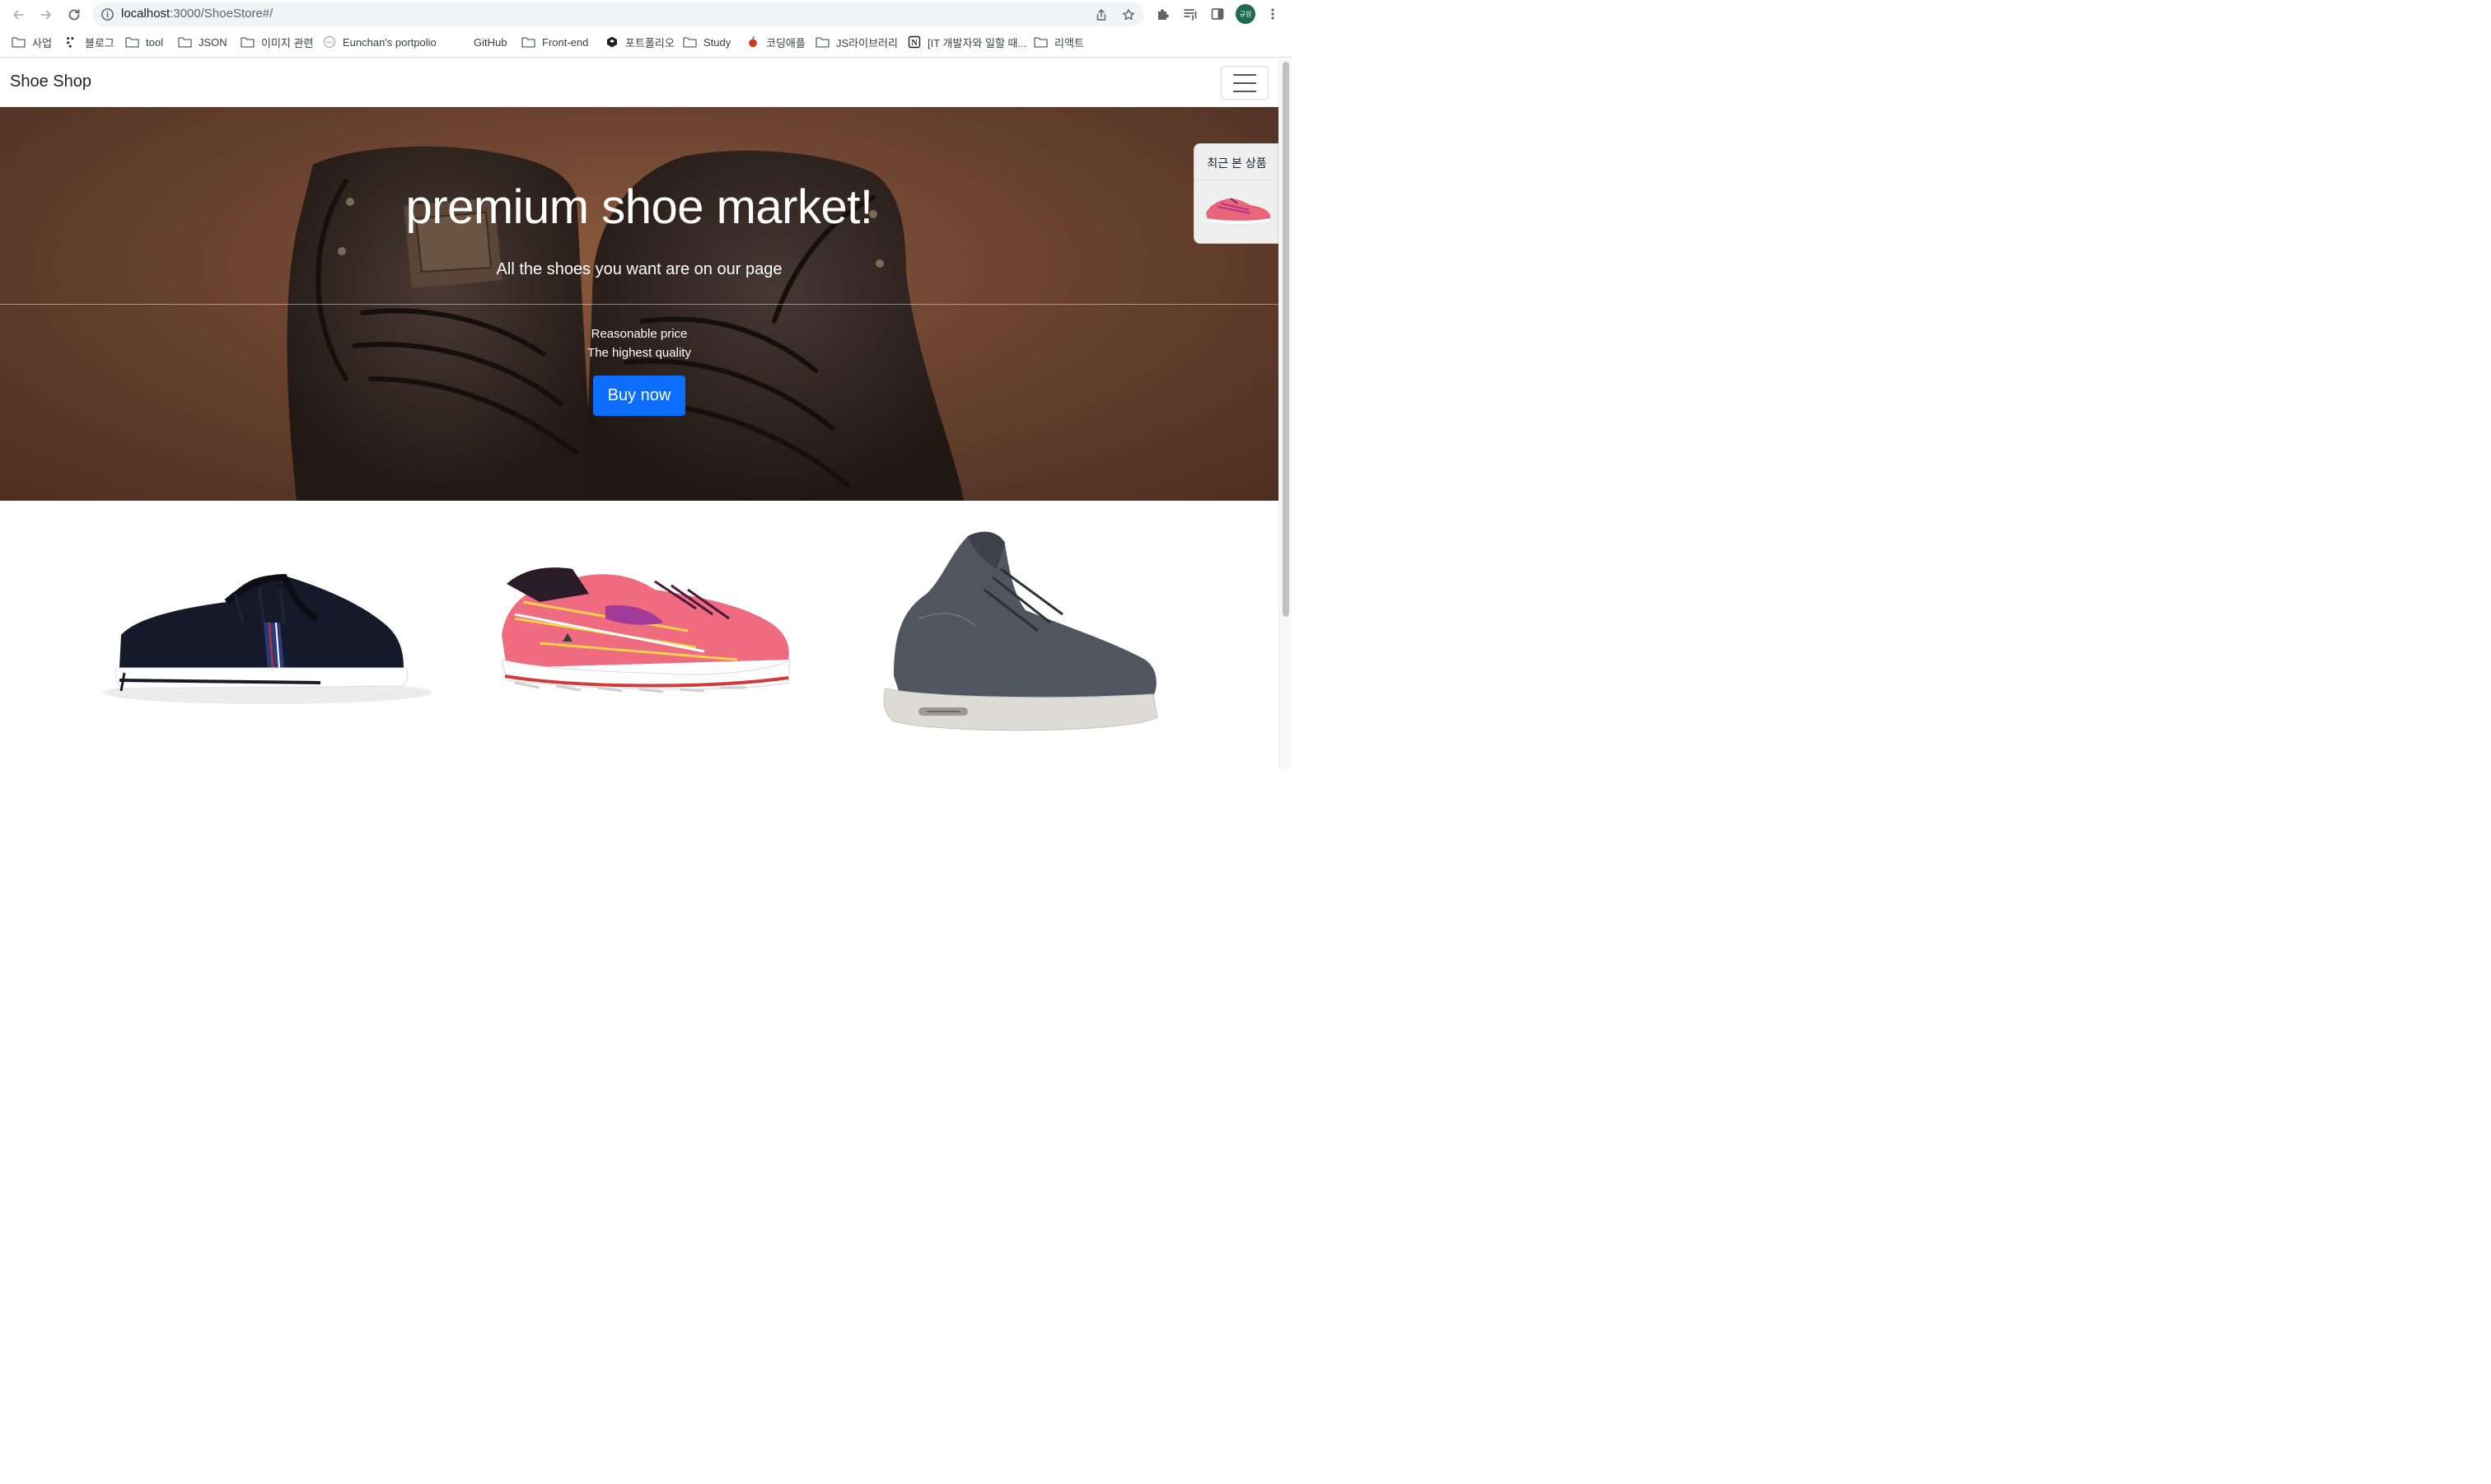 Image resolution: width=2491 pixels, height=1484 pixels. I want to click on navbar-brand: Shoe Shop, so click(50, 81).